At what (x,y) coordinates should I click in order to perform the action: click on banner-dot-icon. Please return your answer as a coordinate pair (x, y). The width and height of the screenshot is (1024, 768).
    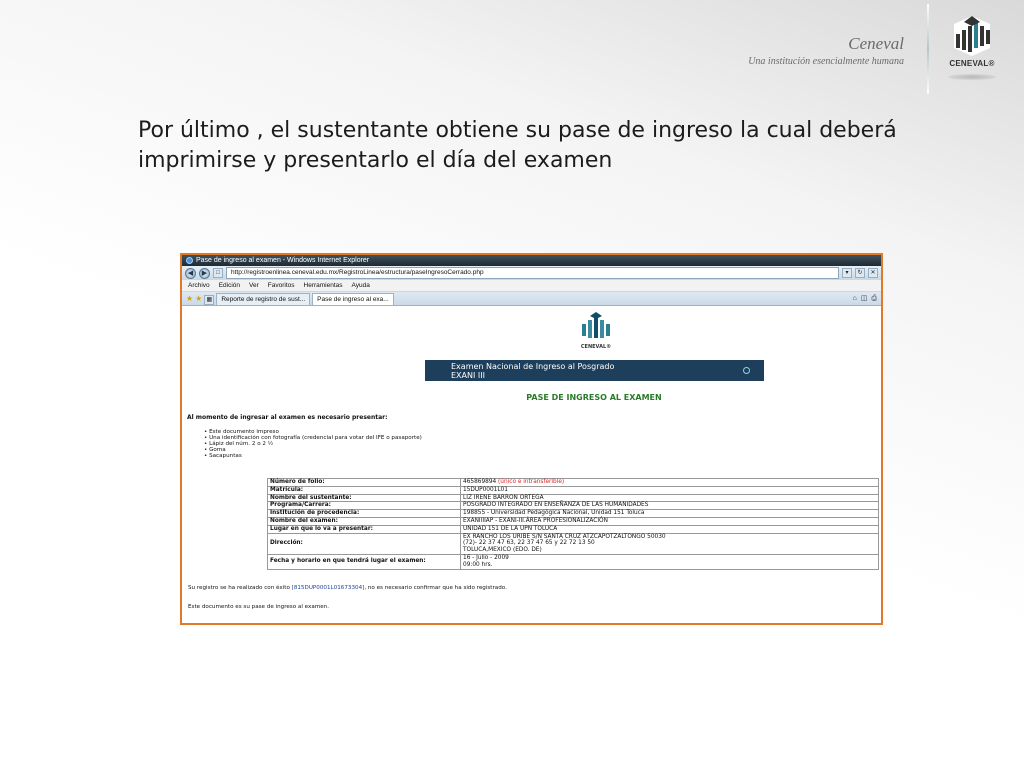
    Looking at the image, I should click on (746, 370).